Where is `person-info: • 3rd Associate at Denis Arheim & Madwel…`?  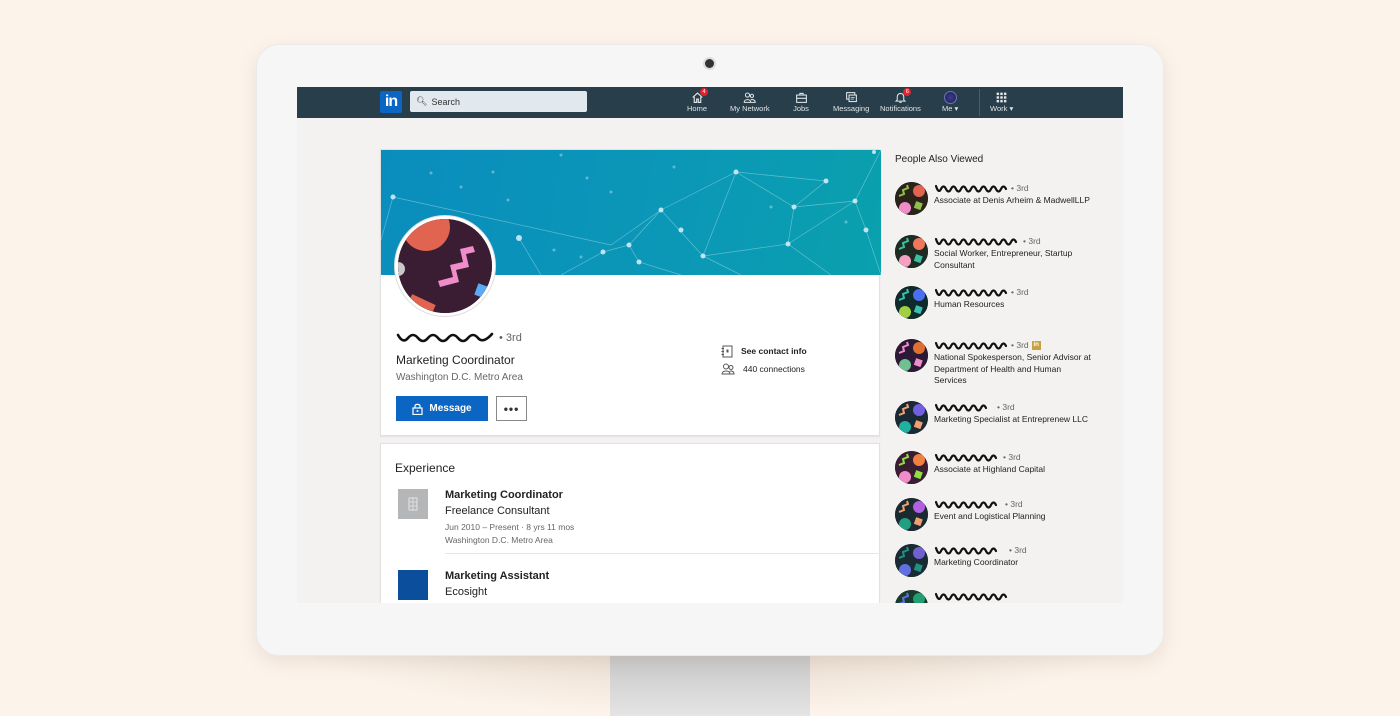 person-info: • 3rd Associate at Denis Arheim & Madwel… is located at coordinates (1014, 198).